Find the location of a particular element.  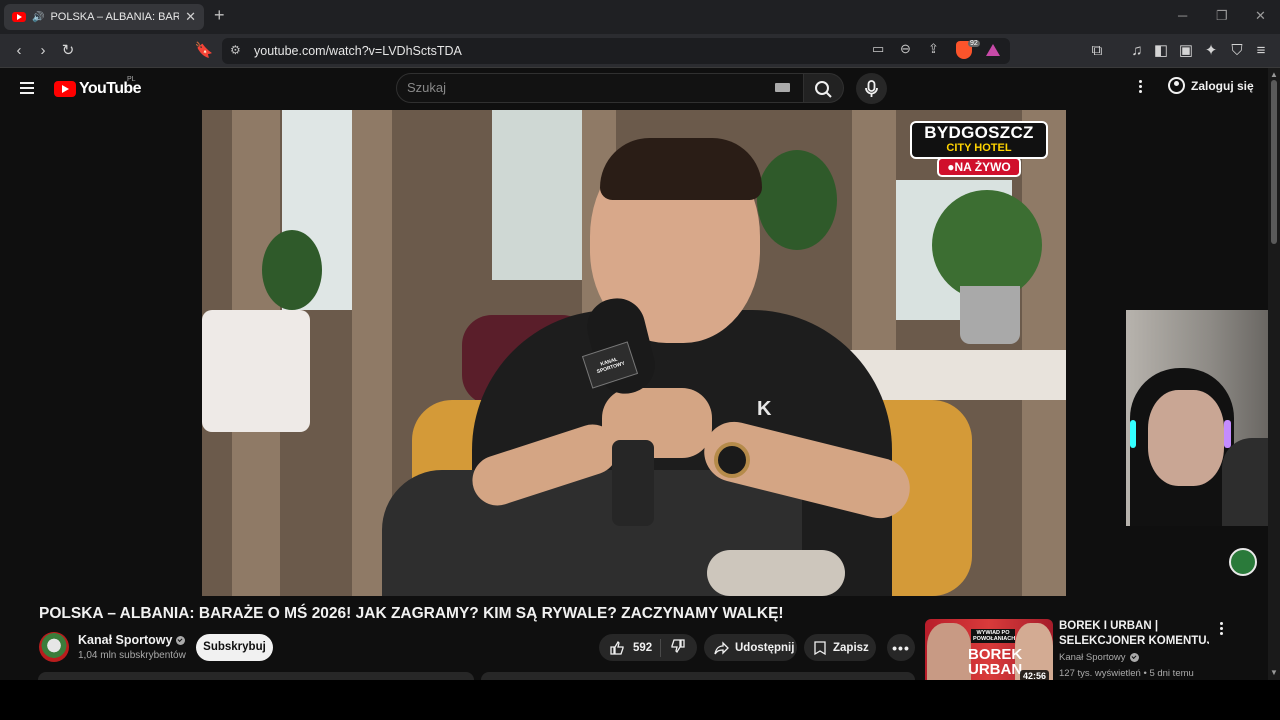

channel-name-link: Kanał Sportowy is located at coordinates (132, 640).